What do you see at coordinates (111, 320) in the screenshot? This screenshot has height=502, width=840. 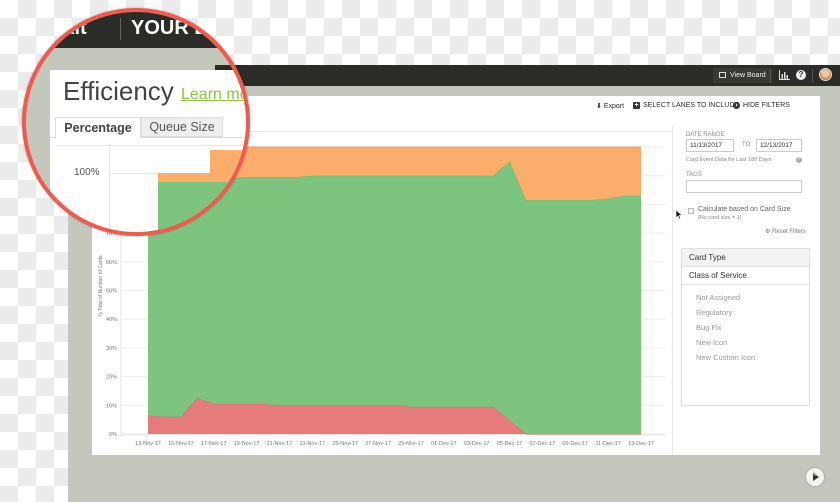 I see `y-tick-label: 40%` at bounding box center [111, 320].